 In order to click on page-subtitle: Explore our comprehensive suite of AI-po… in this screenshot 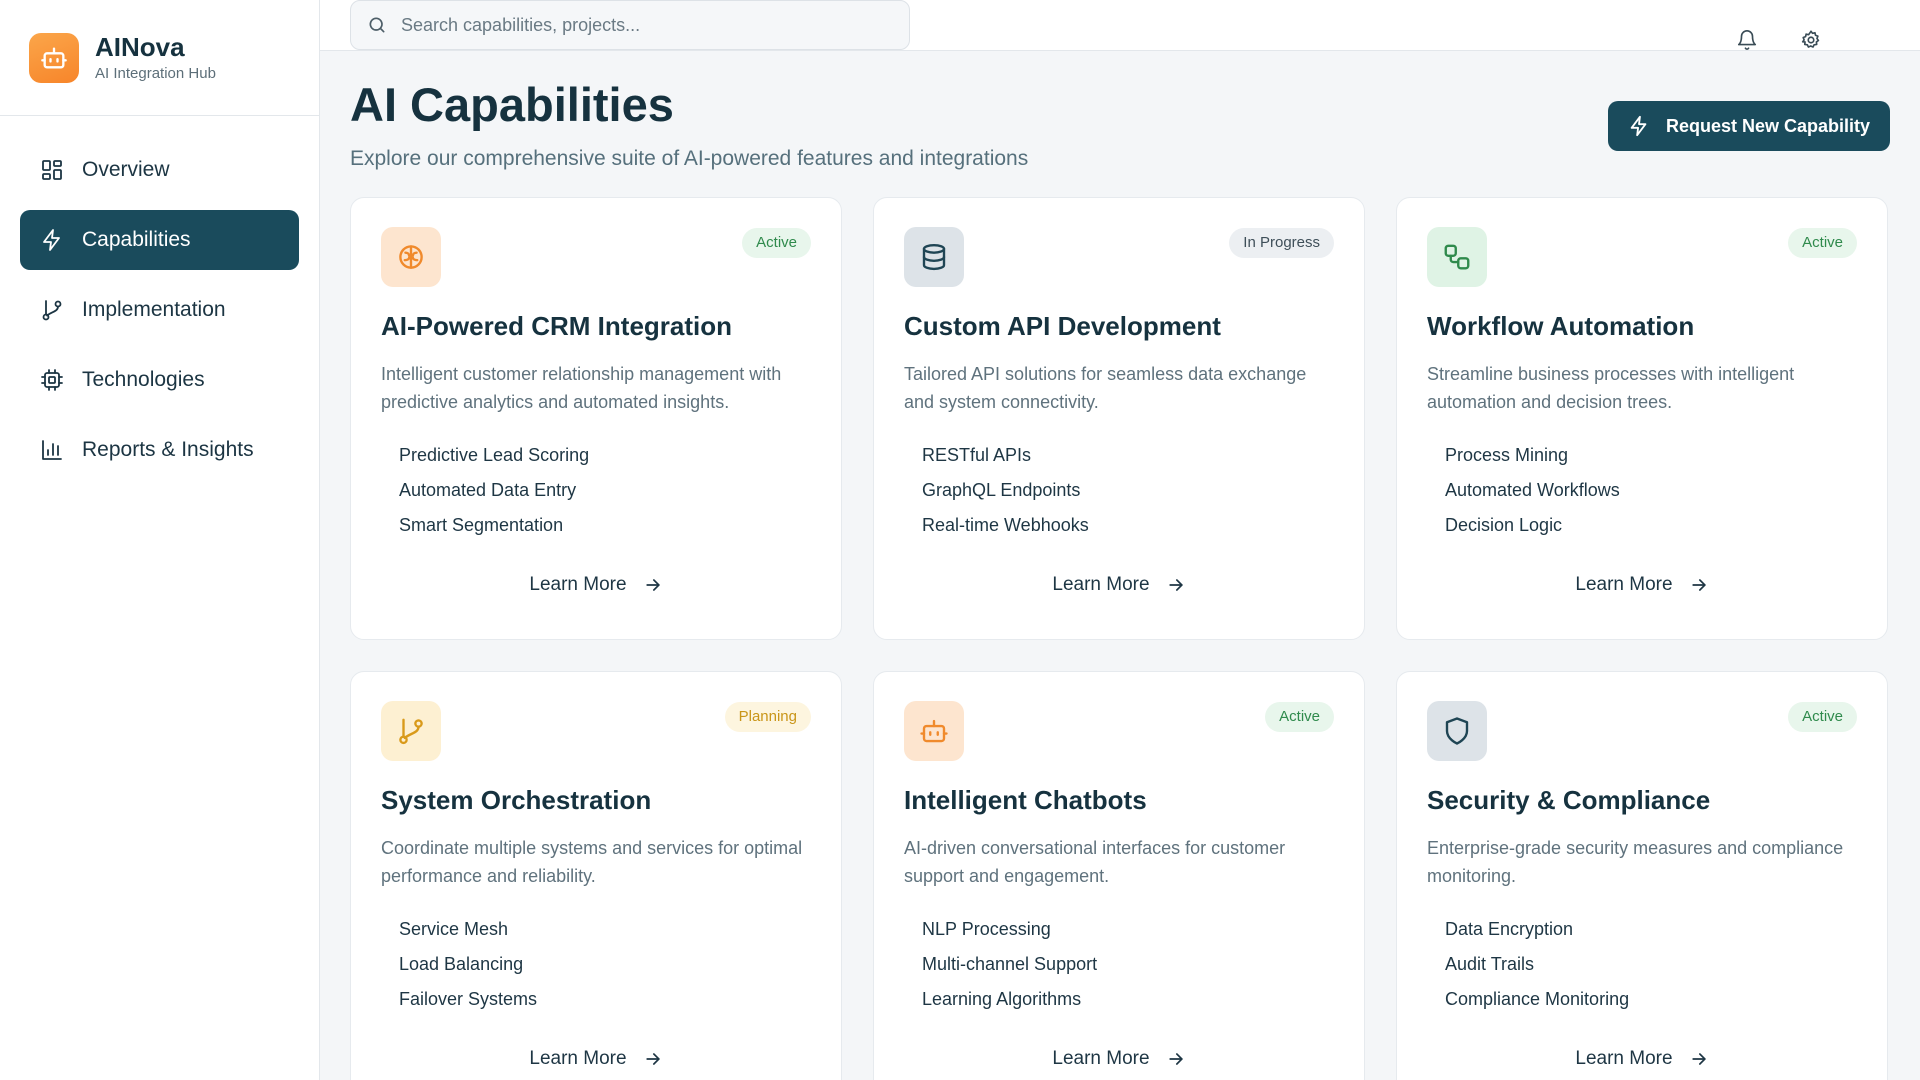, I will do `click(689, 158)`.